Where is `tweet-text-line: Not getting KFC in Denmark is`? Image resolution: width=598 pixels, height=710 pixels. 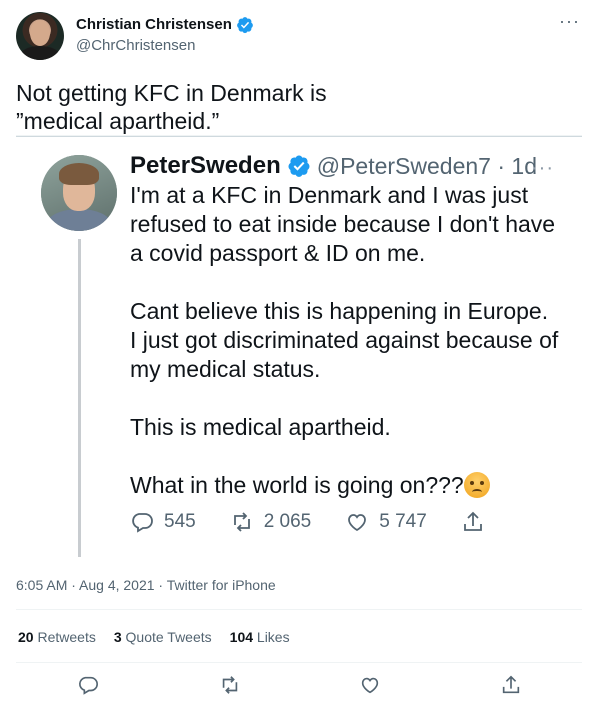 tweet-text-line: Not getting KFC in Denmark is is located at coordinates (171, 93).